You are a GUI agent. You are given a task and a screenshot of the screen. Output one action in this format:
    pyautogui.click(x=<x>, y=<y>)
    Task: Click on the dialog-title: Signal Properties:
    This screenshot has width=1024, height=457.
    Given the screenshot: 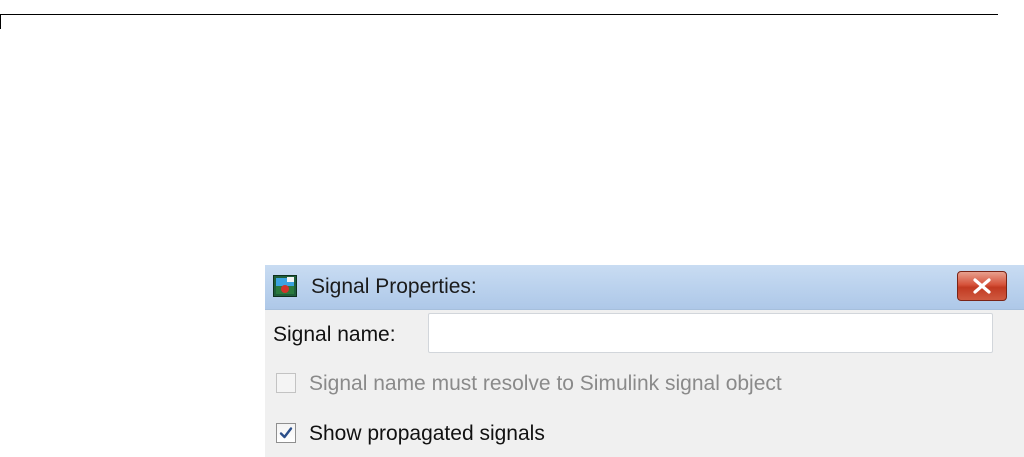 What is the action you would take?
    pyautogui.click(x=394, y=286)
    